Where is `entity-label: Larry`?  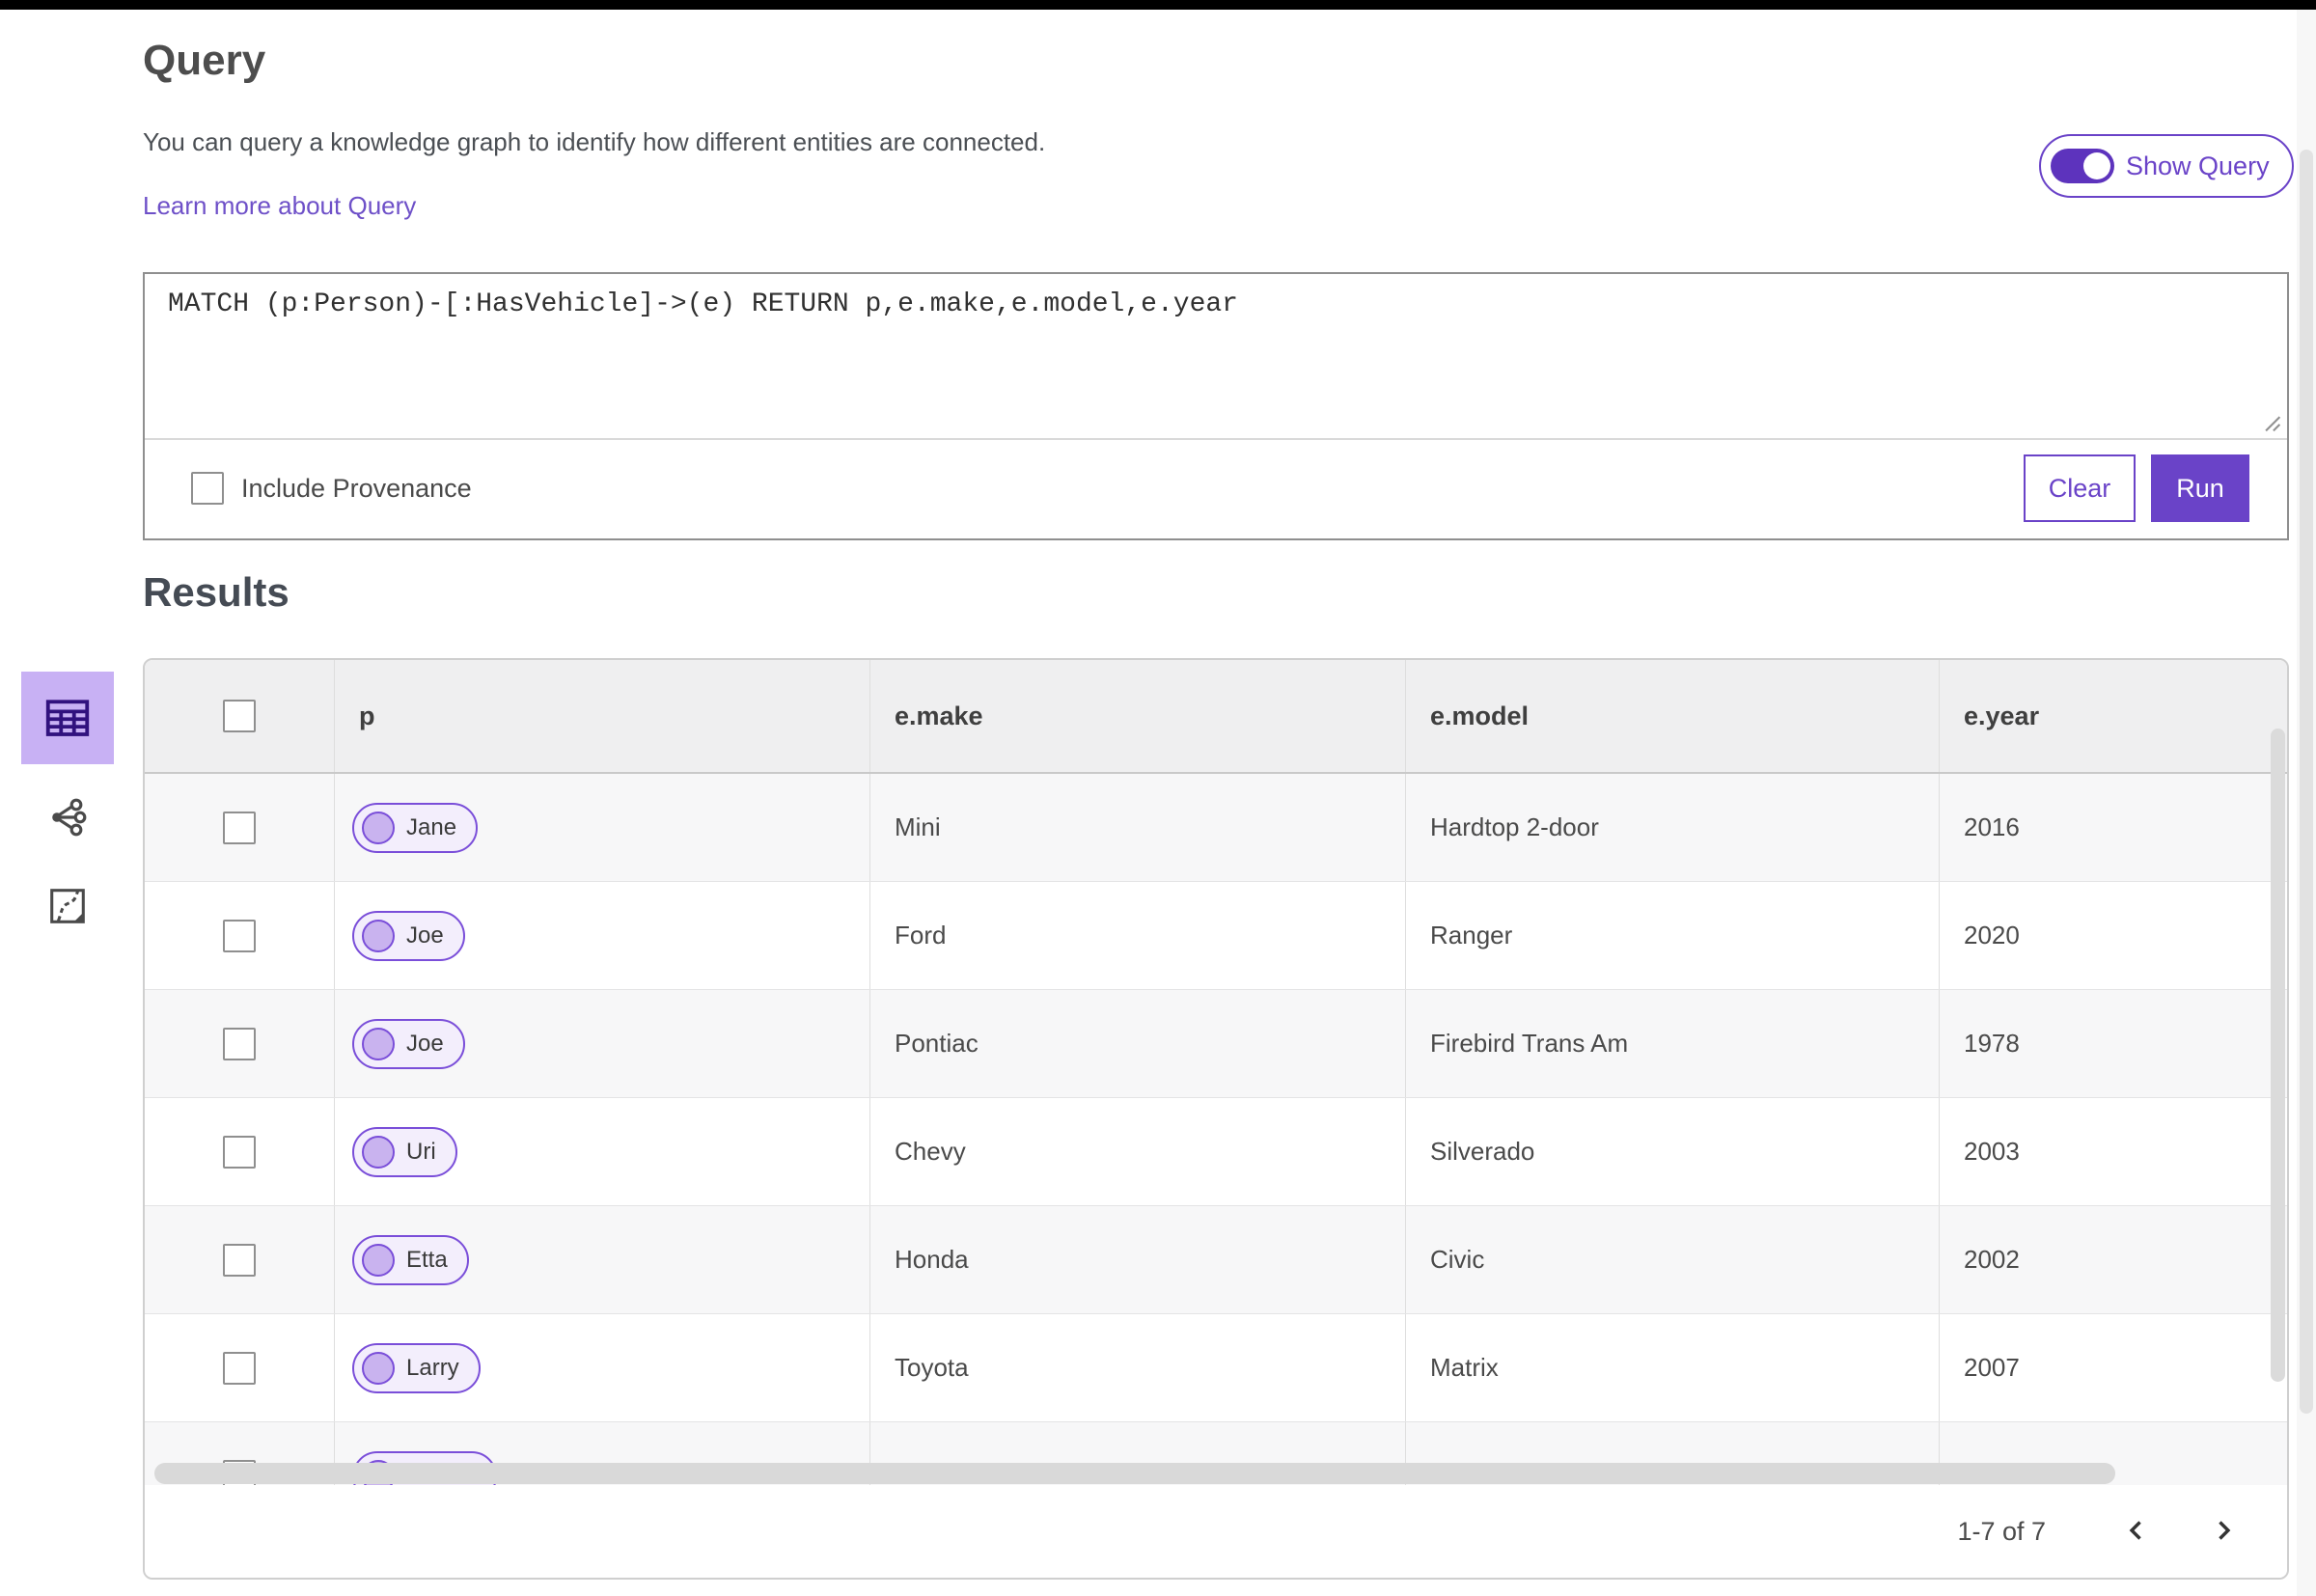 entity-label: Larry is located at coordinates (432, 1368).